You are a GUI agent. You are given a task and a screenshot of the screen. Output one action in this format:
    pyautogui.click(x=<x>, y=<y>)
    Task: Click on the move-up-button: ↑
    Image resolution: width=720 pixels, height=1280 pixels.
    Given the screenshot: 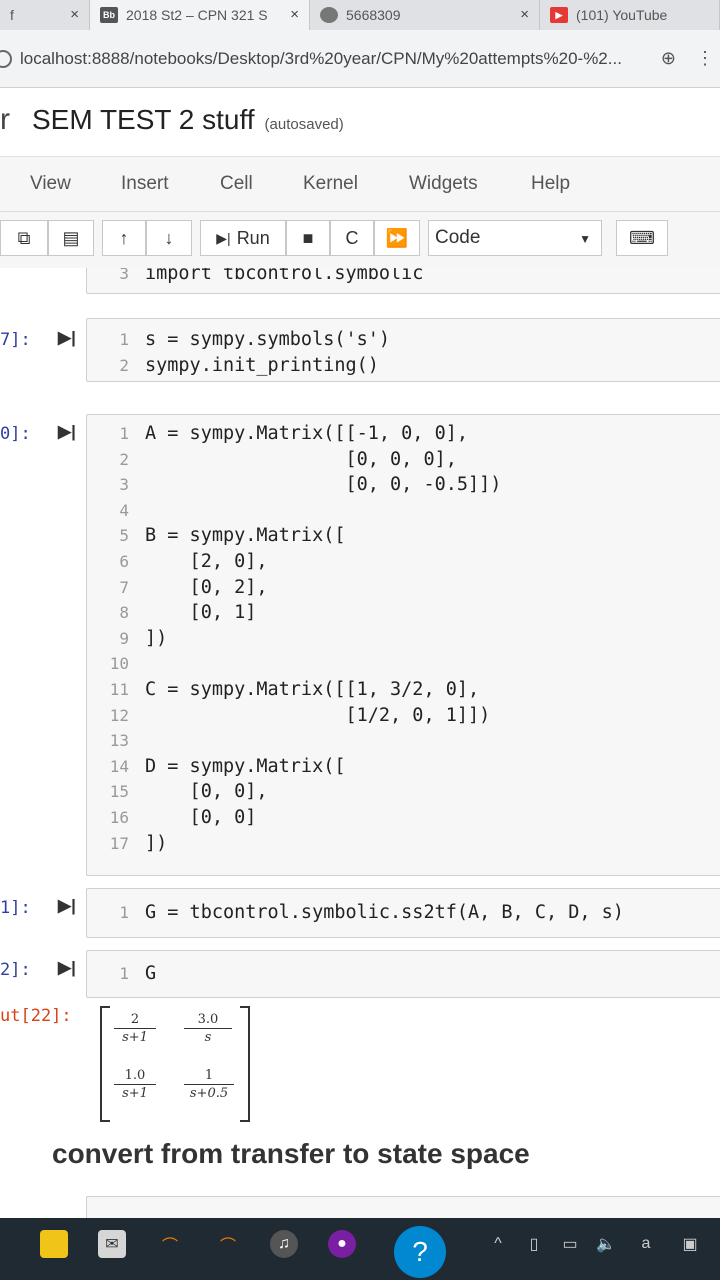 What is the action you would take?
    pyautogui.click(x=124, y=238)
    